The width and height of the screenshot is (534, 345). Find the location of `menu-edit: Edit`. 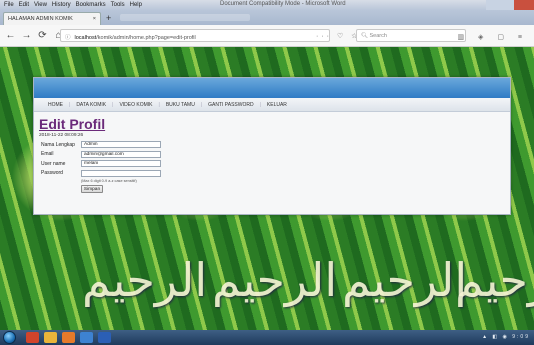

menu-edit: Edit is located at coordinates (24, 5).